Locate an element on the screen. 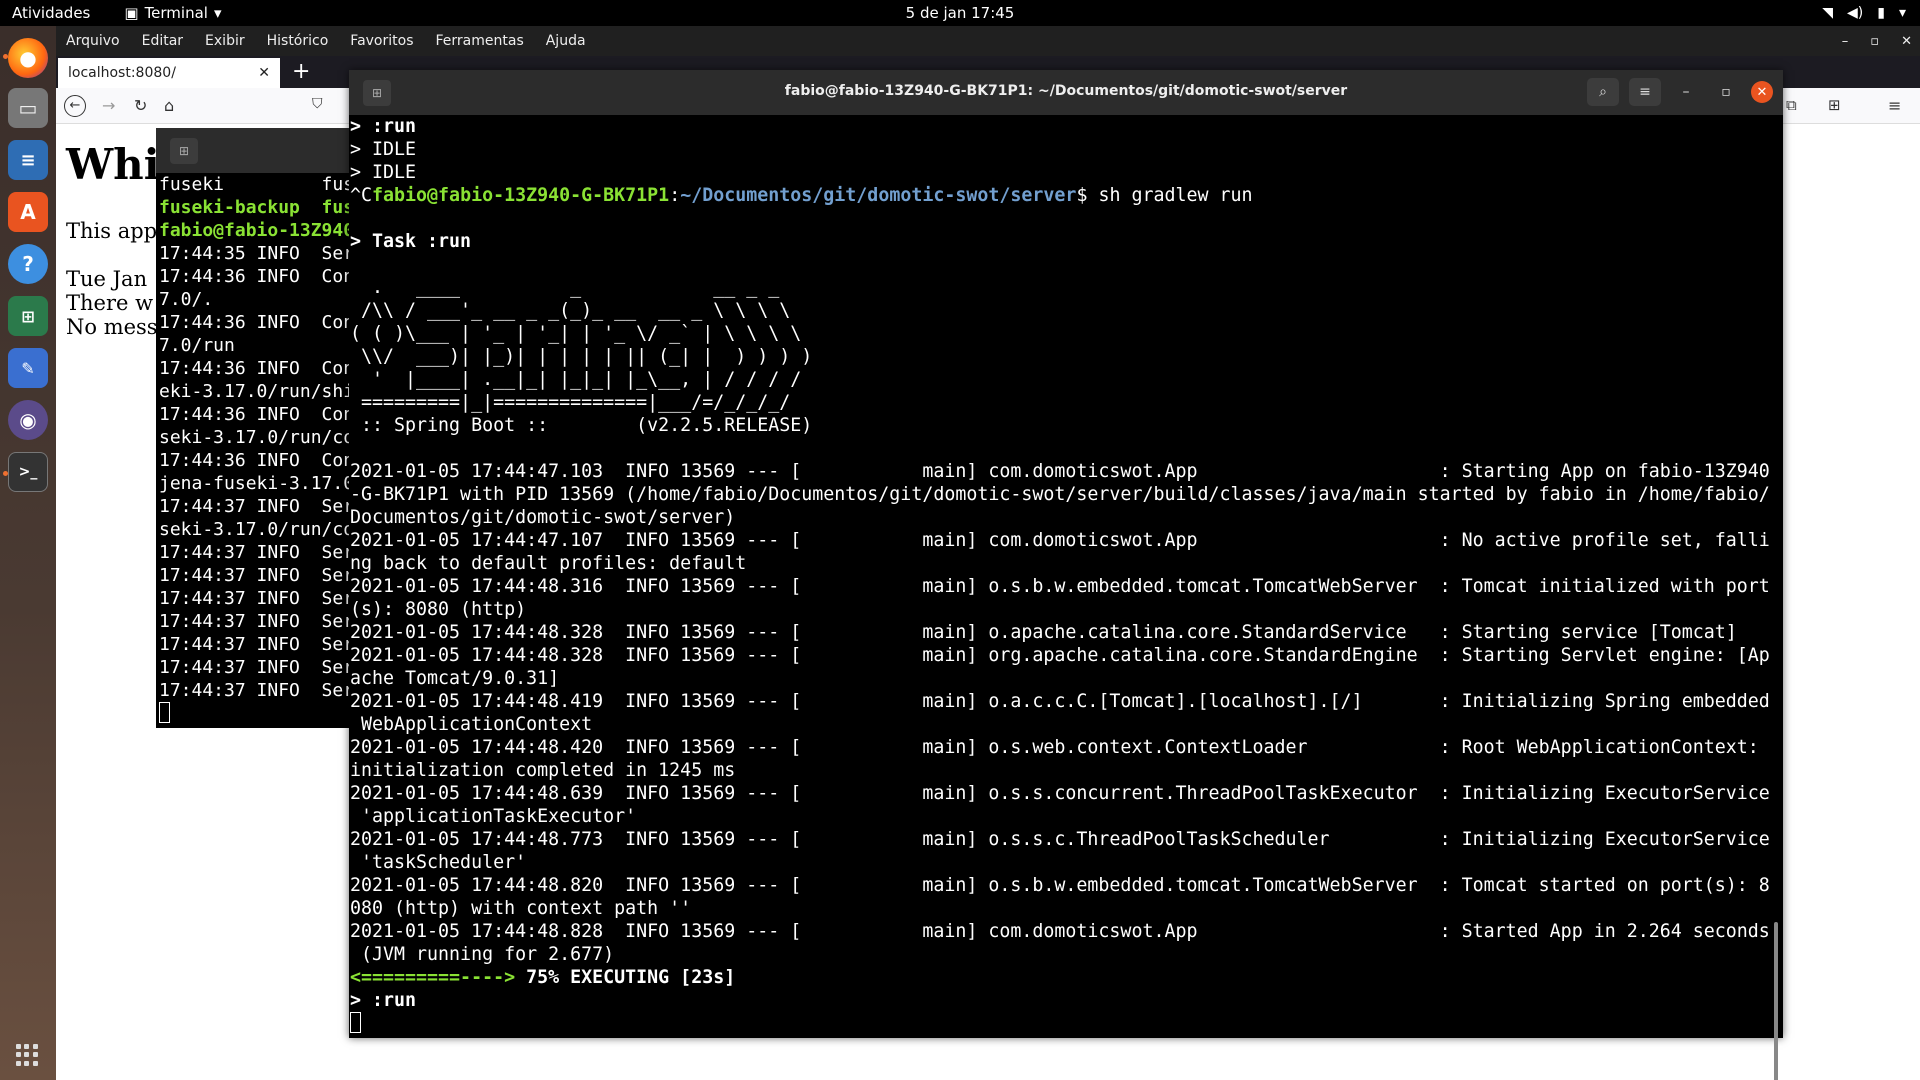 The image size is (1920, 1080). files-icon: ▭ is located at coordinates (28, 108).